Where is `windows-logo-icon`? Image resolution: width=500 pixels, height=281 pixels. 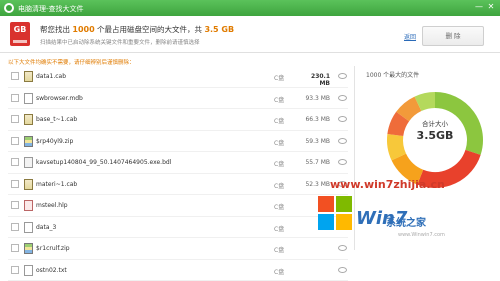 windows-logo-icon is located at coordinates (336, 214).